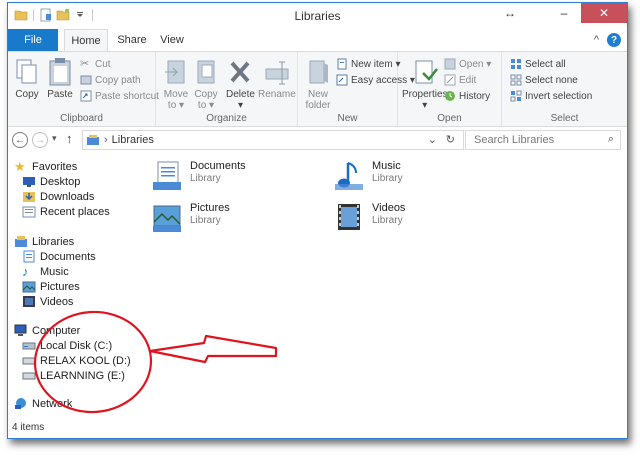 The width and height of the screenshot is (640, 461). Describe the element at coordinates (27, 94) in the screenshot. I see `copy-label: Copy` at that location.